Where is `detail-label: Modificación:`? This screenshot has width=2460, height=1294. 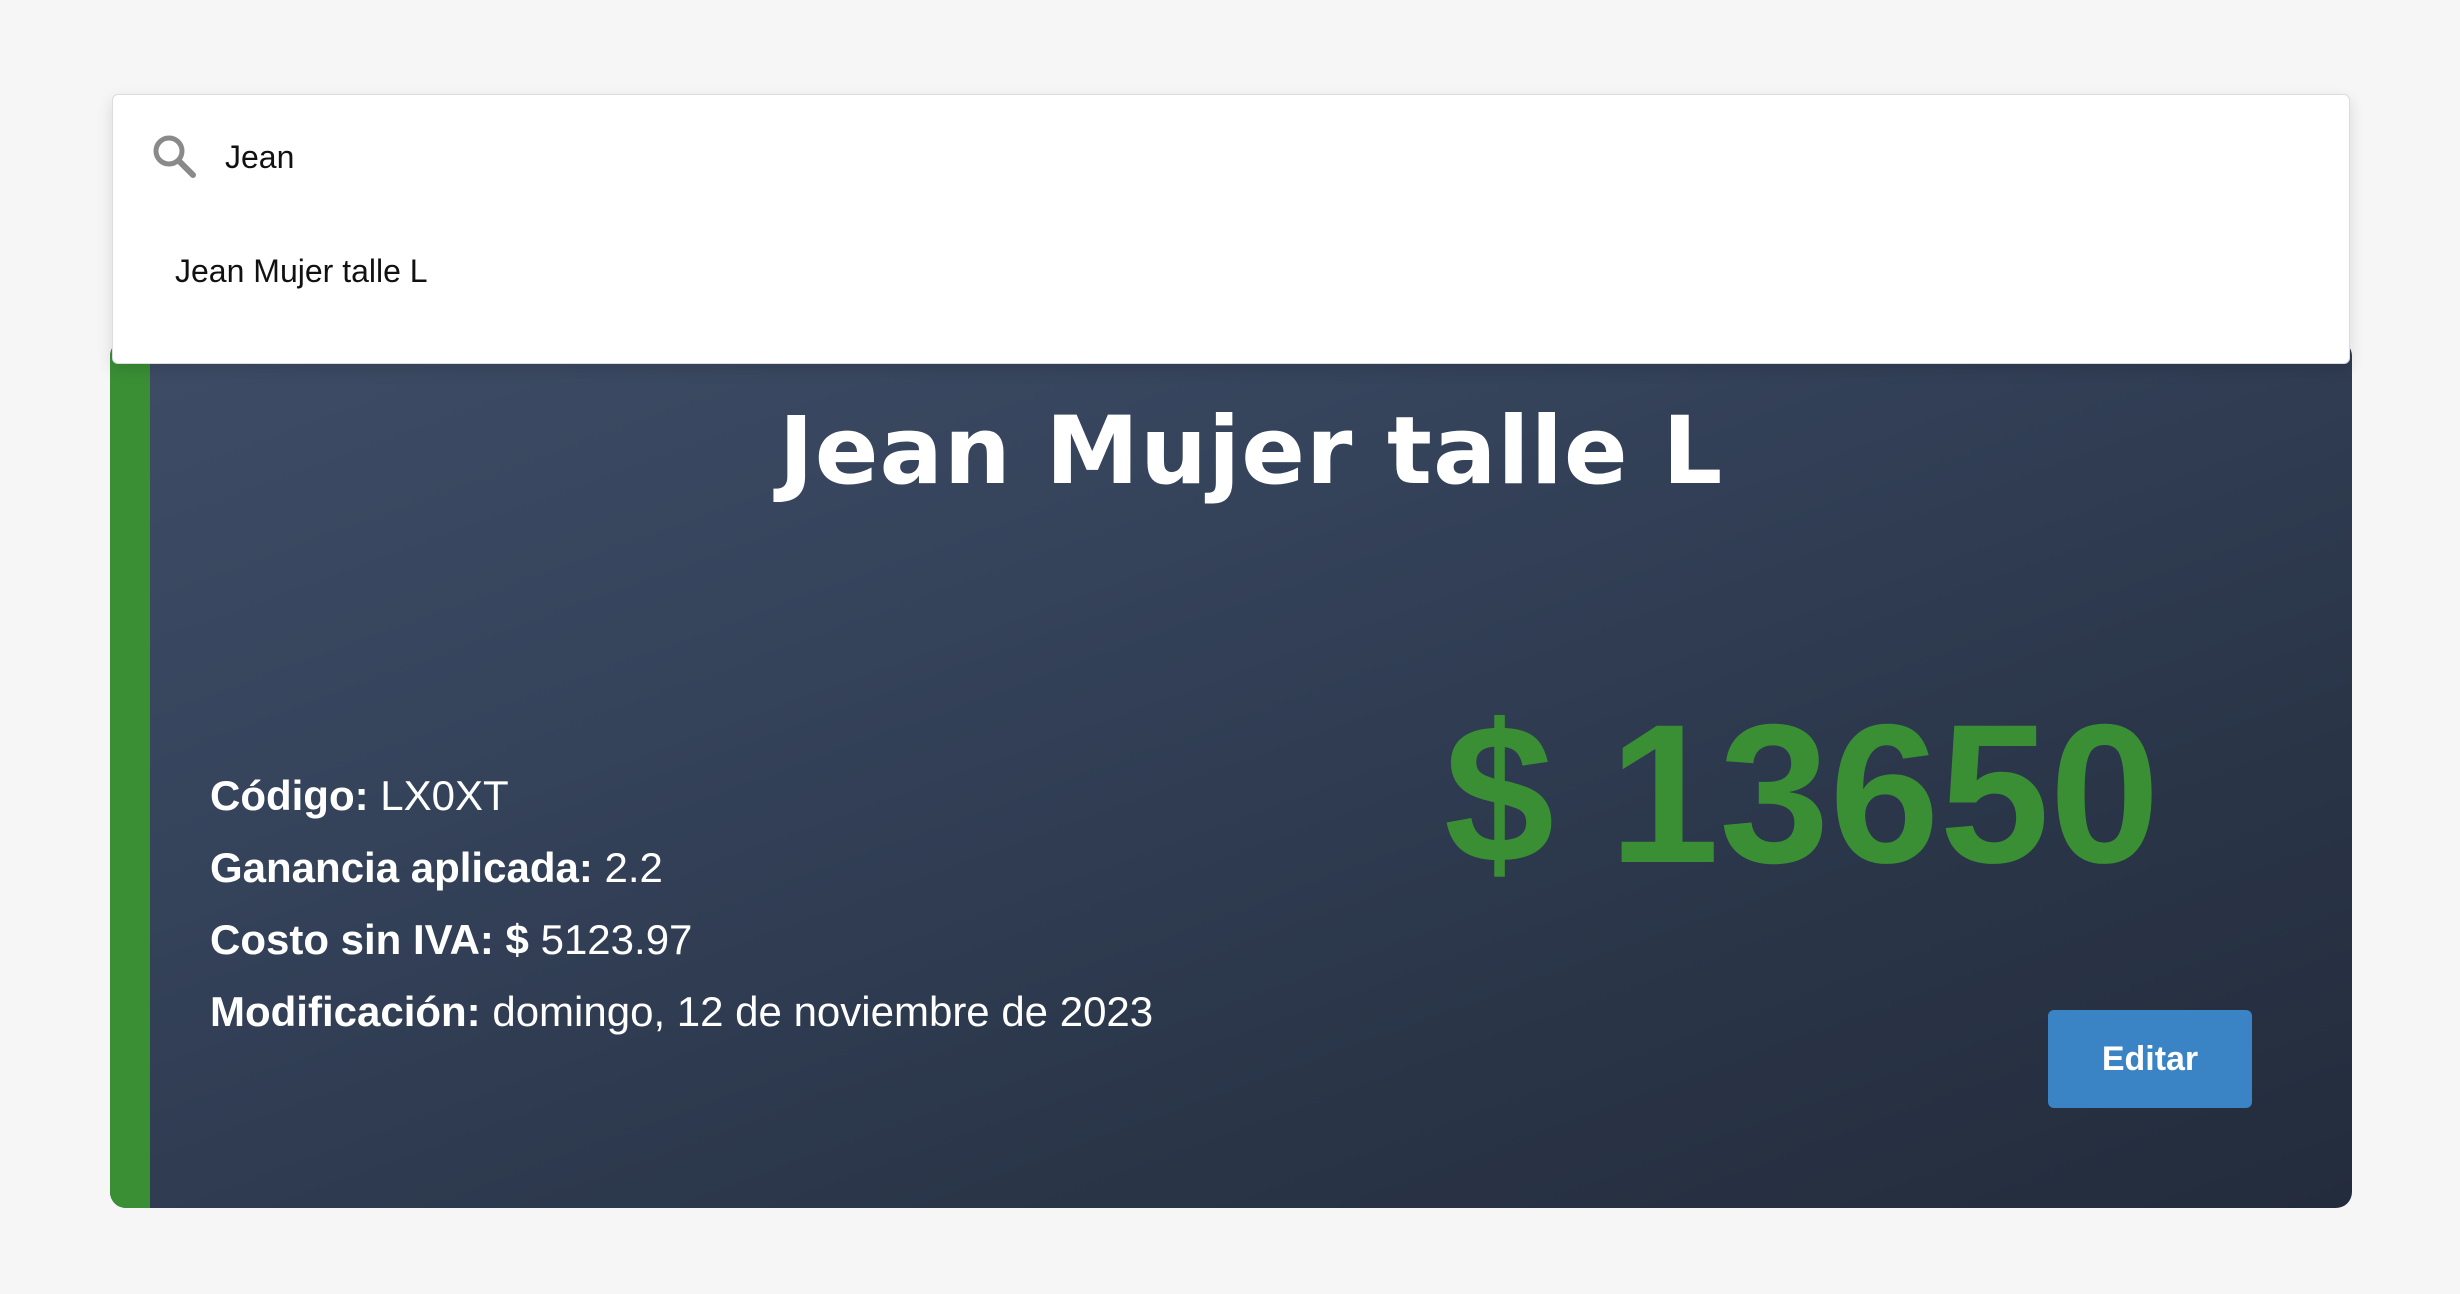
detail-label: Modificación: is located at coordinates (345, 1011).